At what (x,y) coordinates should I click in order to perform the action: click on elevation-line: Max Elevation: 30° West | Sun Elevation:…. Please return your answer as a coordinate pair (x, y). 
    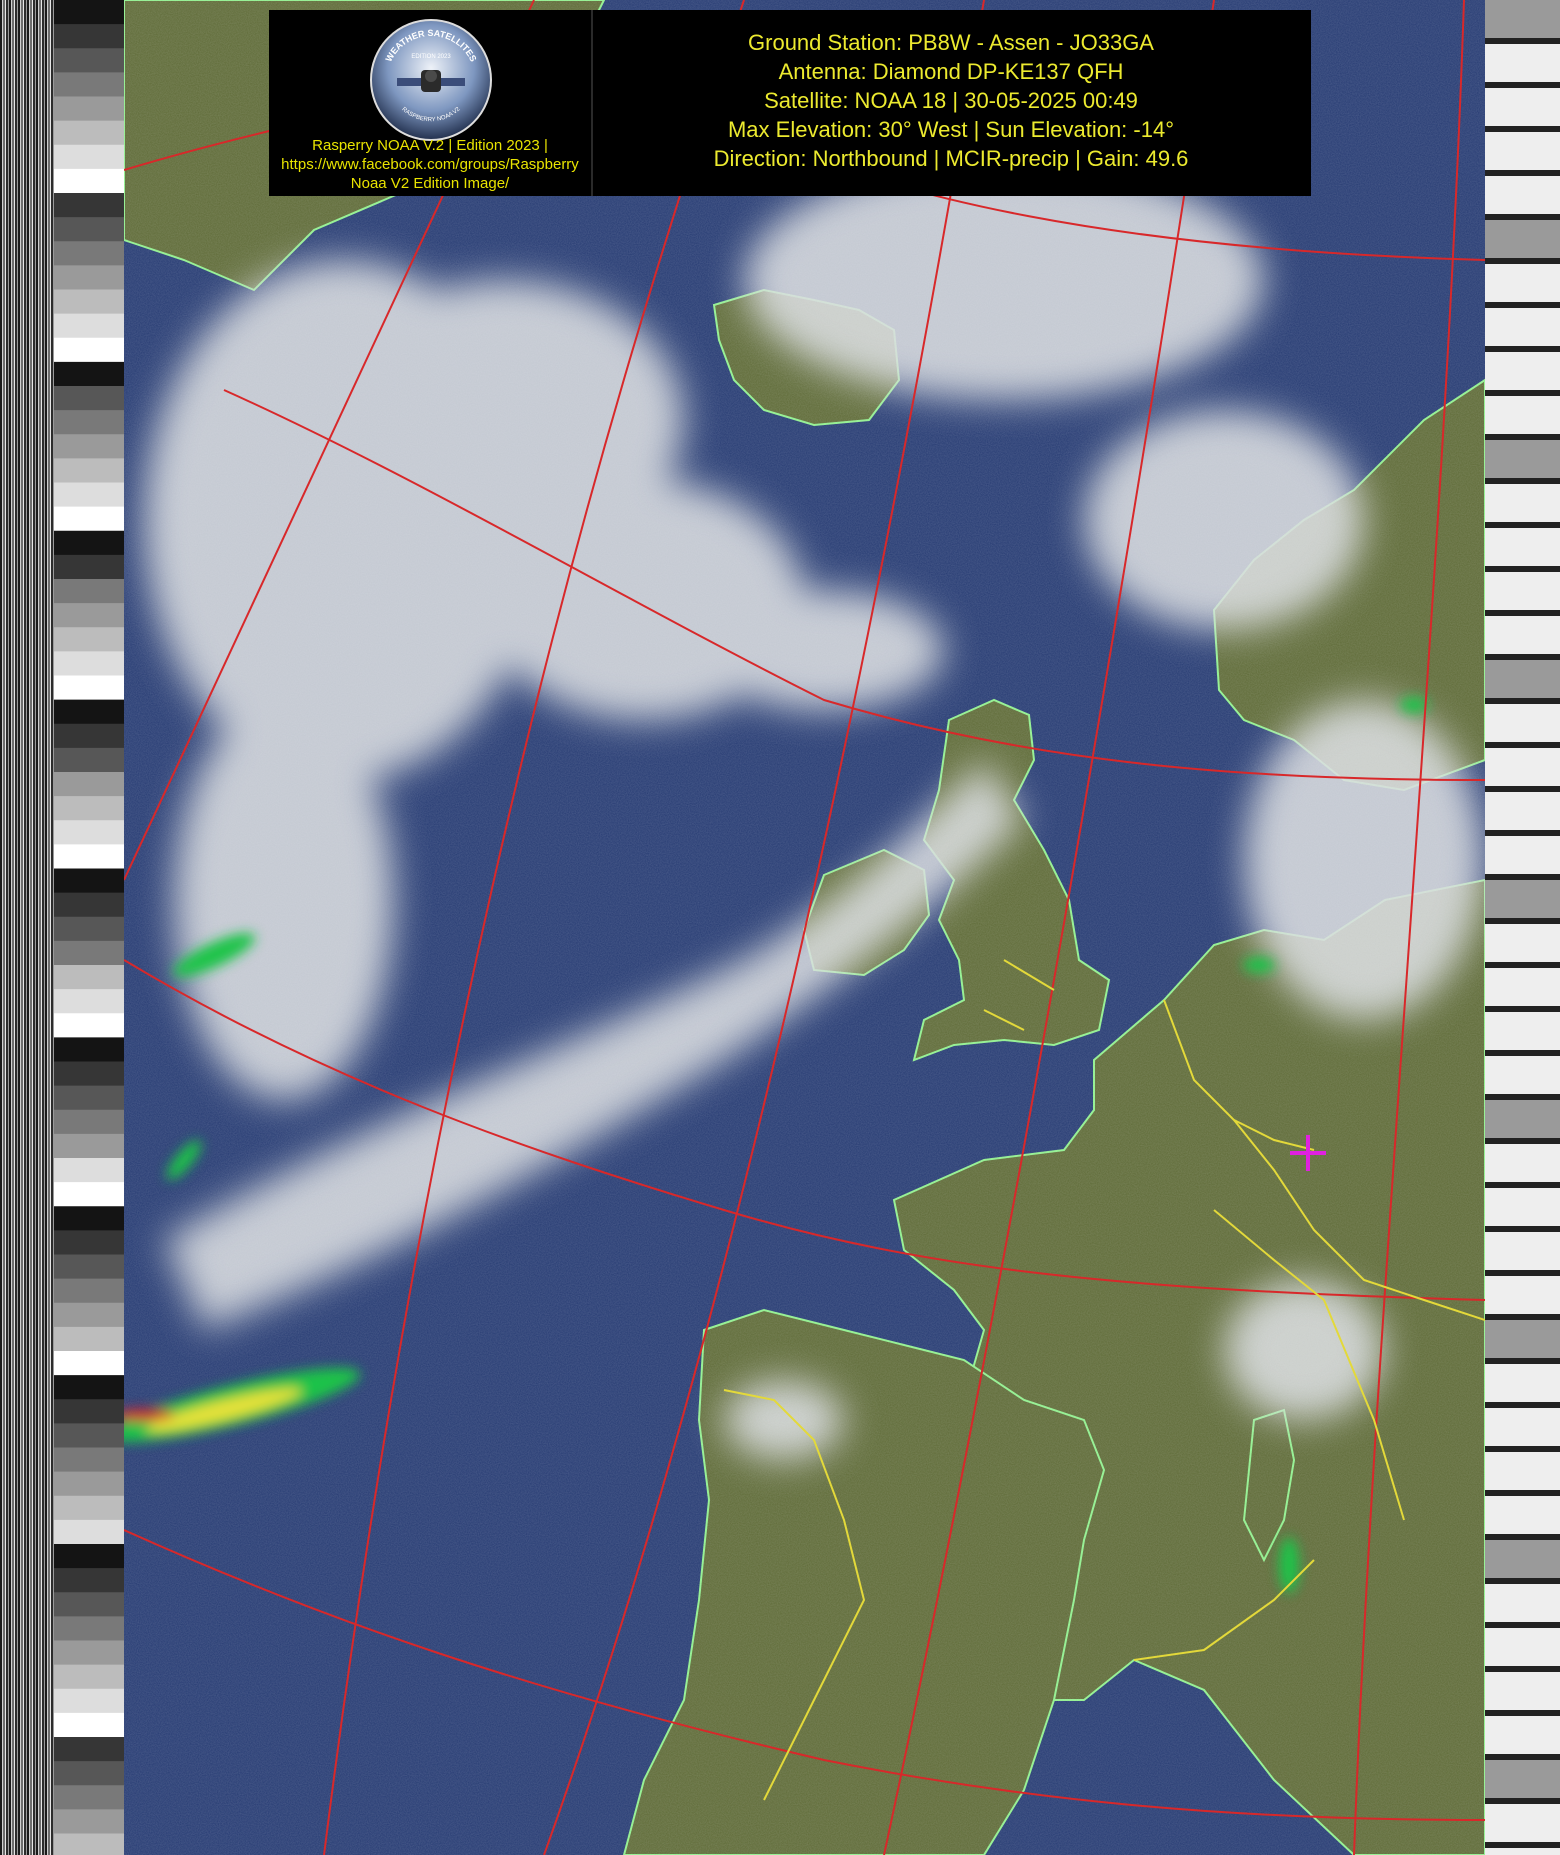
    Looking at the image, I should click on (950, 129).